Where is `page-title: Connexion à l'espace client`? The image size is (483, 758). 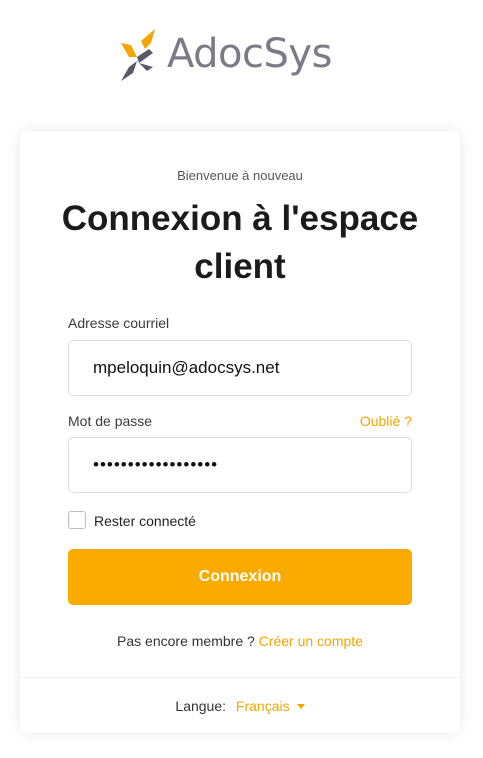 page-title: Connexion à l'espace client is located at coordinates (240, 242).